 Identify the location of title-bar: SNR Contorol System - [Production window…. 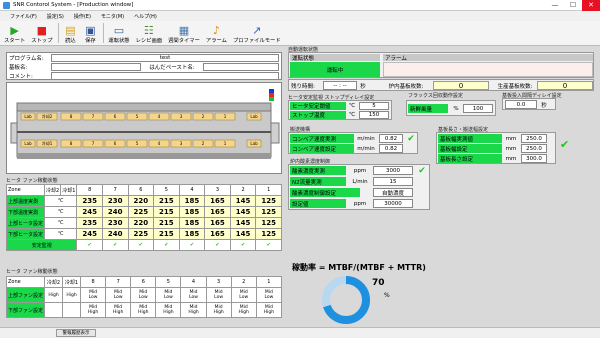
(300, 5).